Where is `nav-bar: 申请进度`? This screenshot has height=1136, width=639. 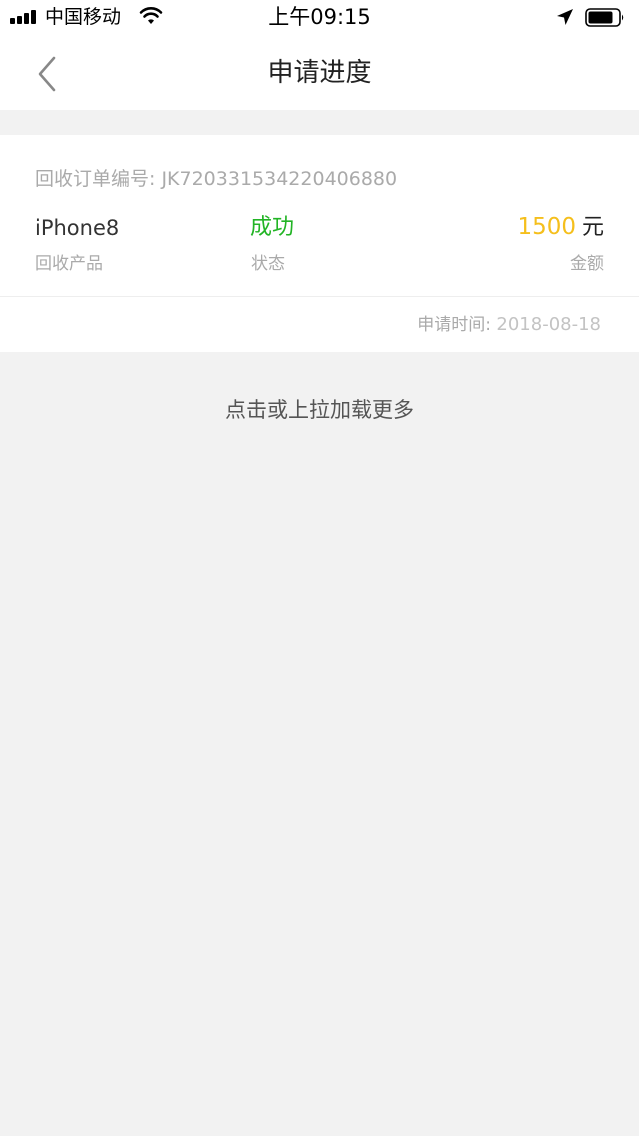 nav-bar: 申请进度 is located at coordinates (319, 73).